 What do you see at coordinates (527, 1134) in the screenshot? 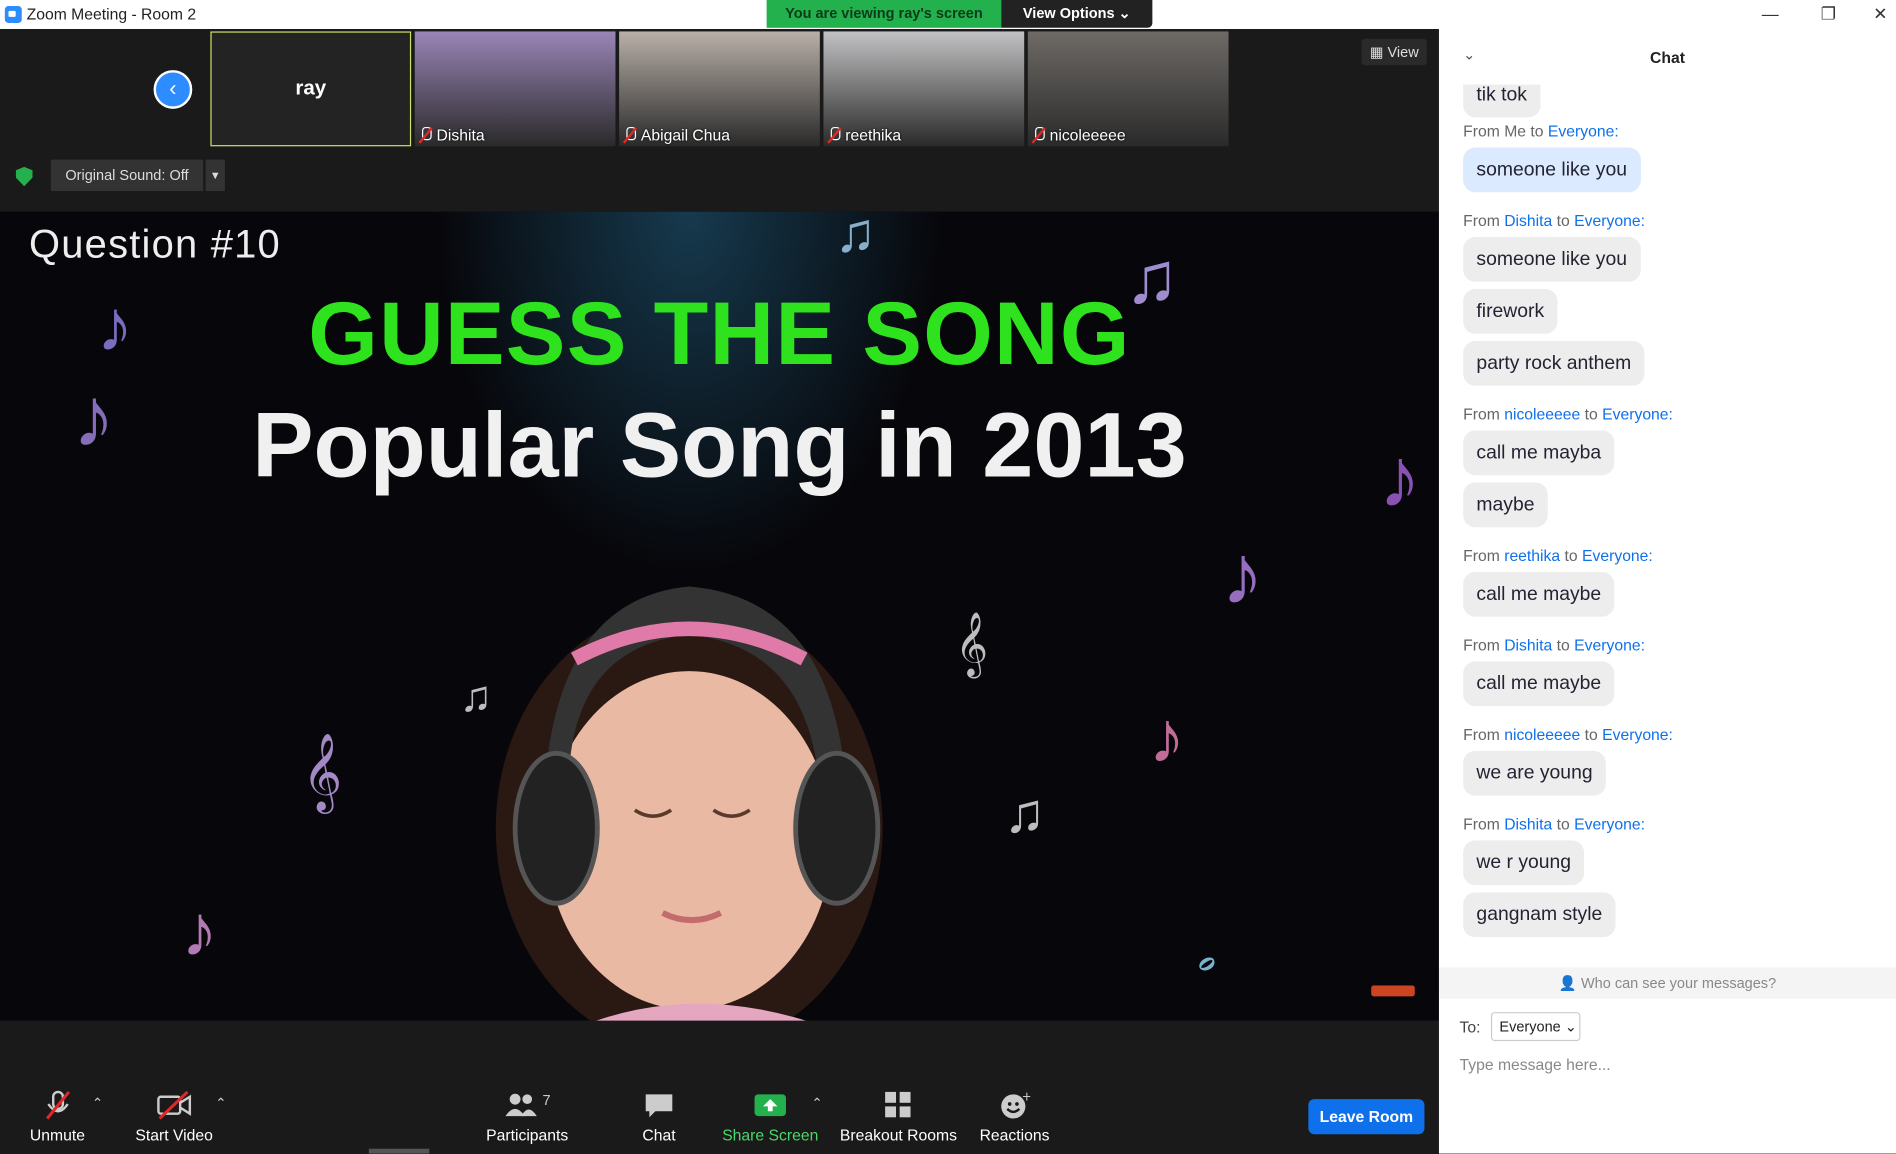
I see `participants-label: Participants` at bounding box center [527, 1134].